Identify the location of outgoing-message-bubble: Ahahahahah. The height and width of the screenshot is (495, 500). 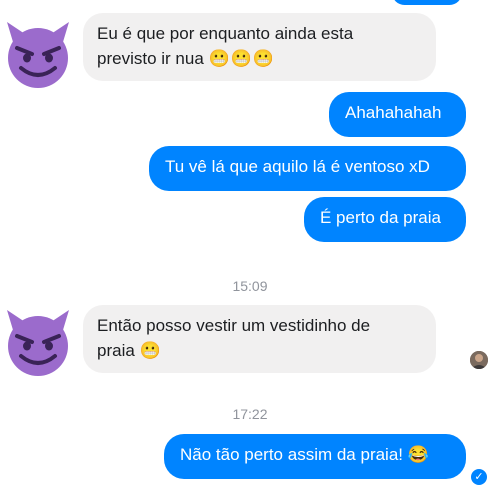
(397, 114).